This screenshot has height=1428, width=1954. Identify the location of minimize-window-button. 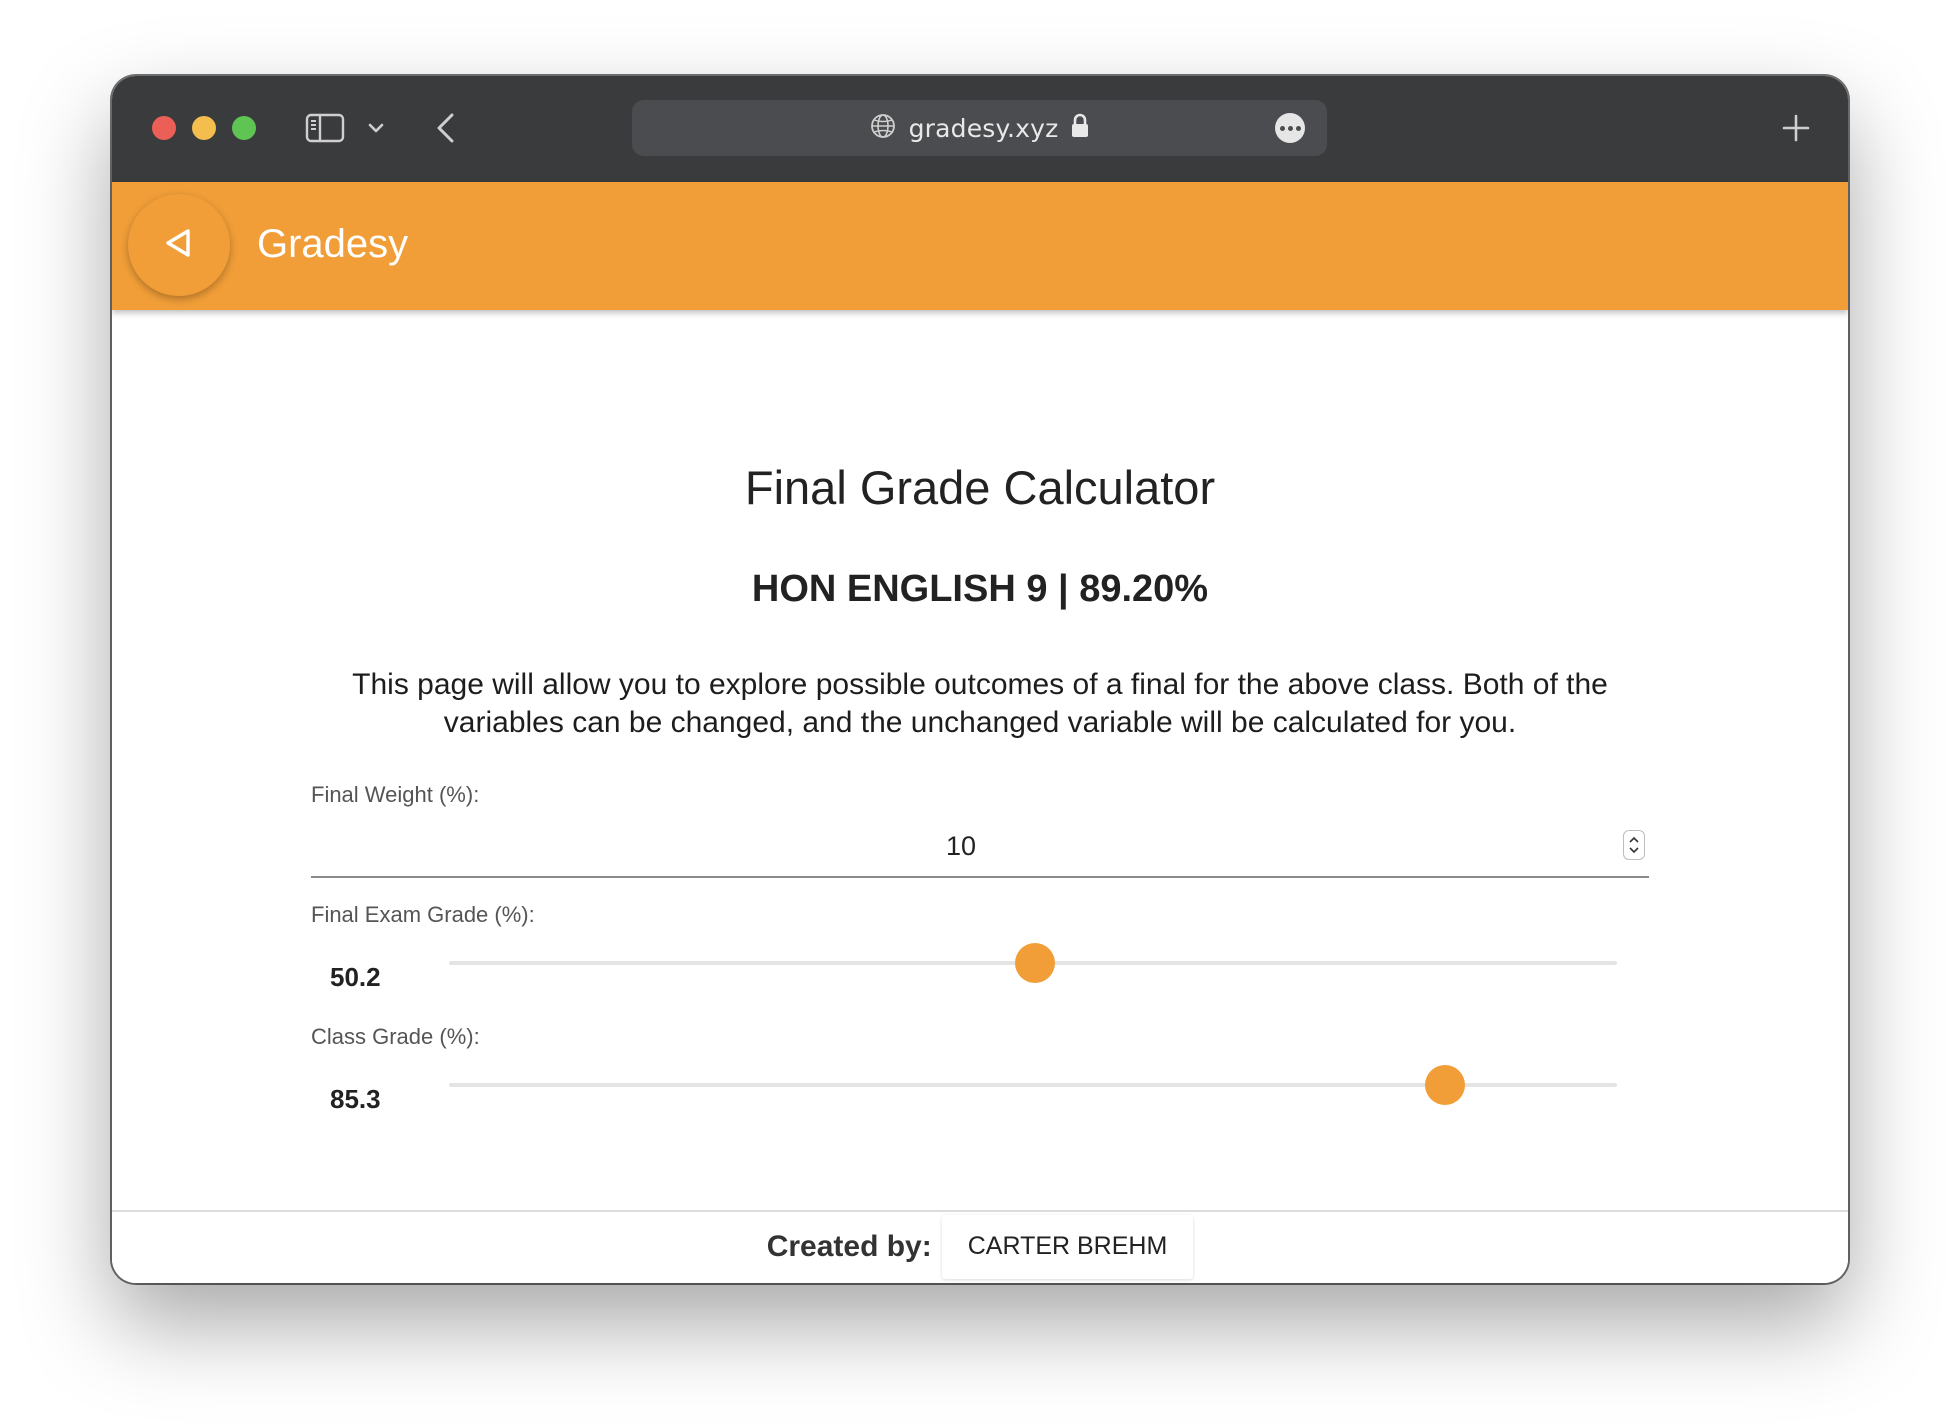
(204, 128).